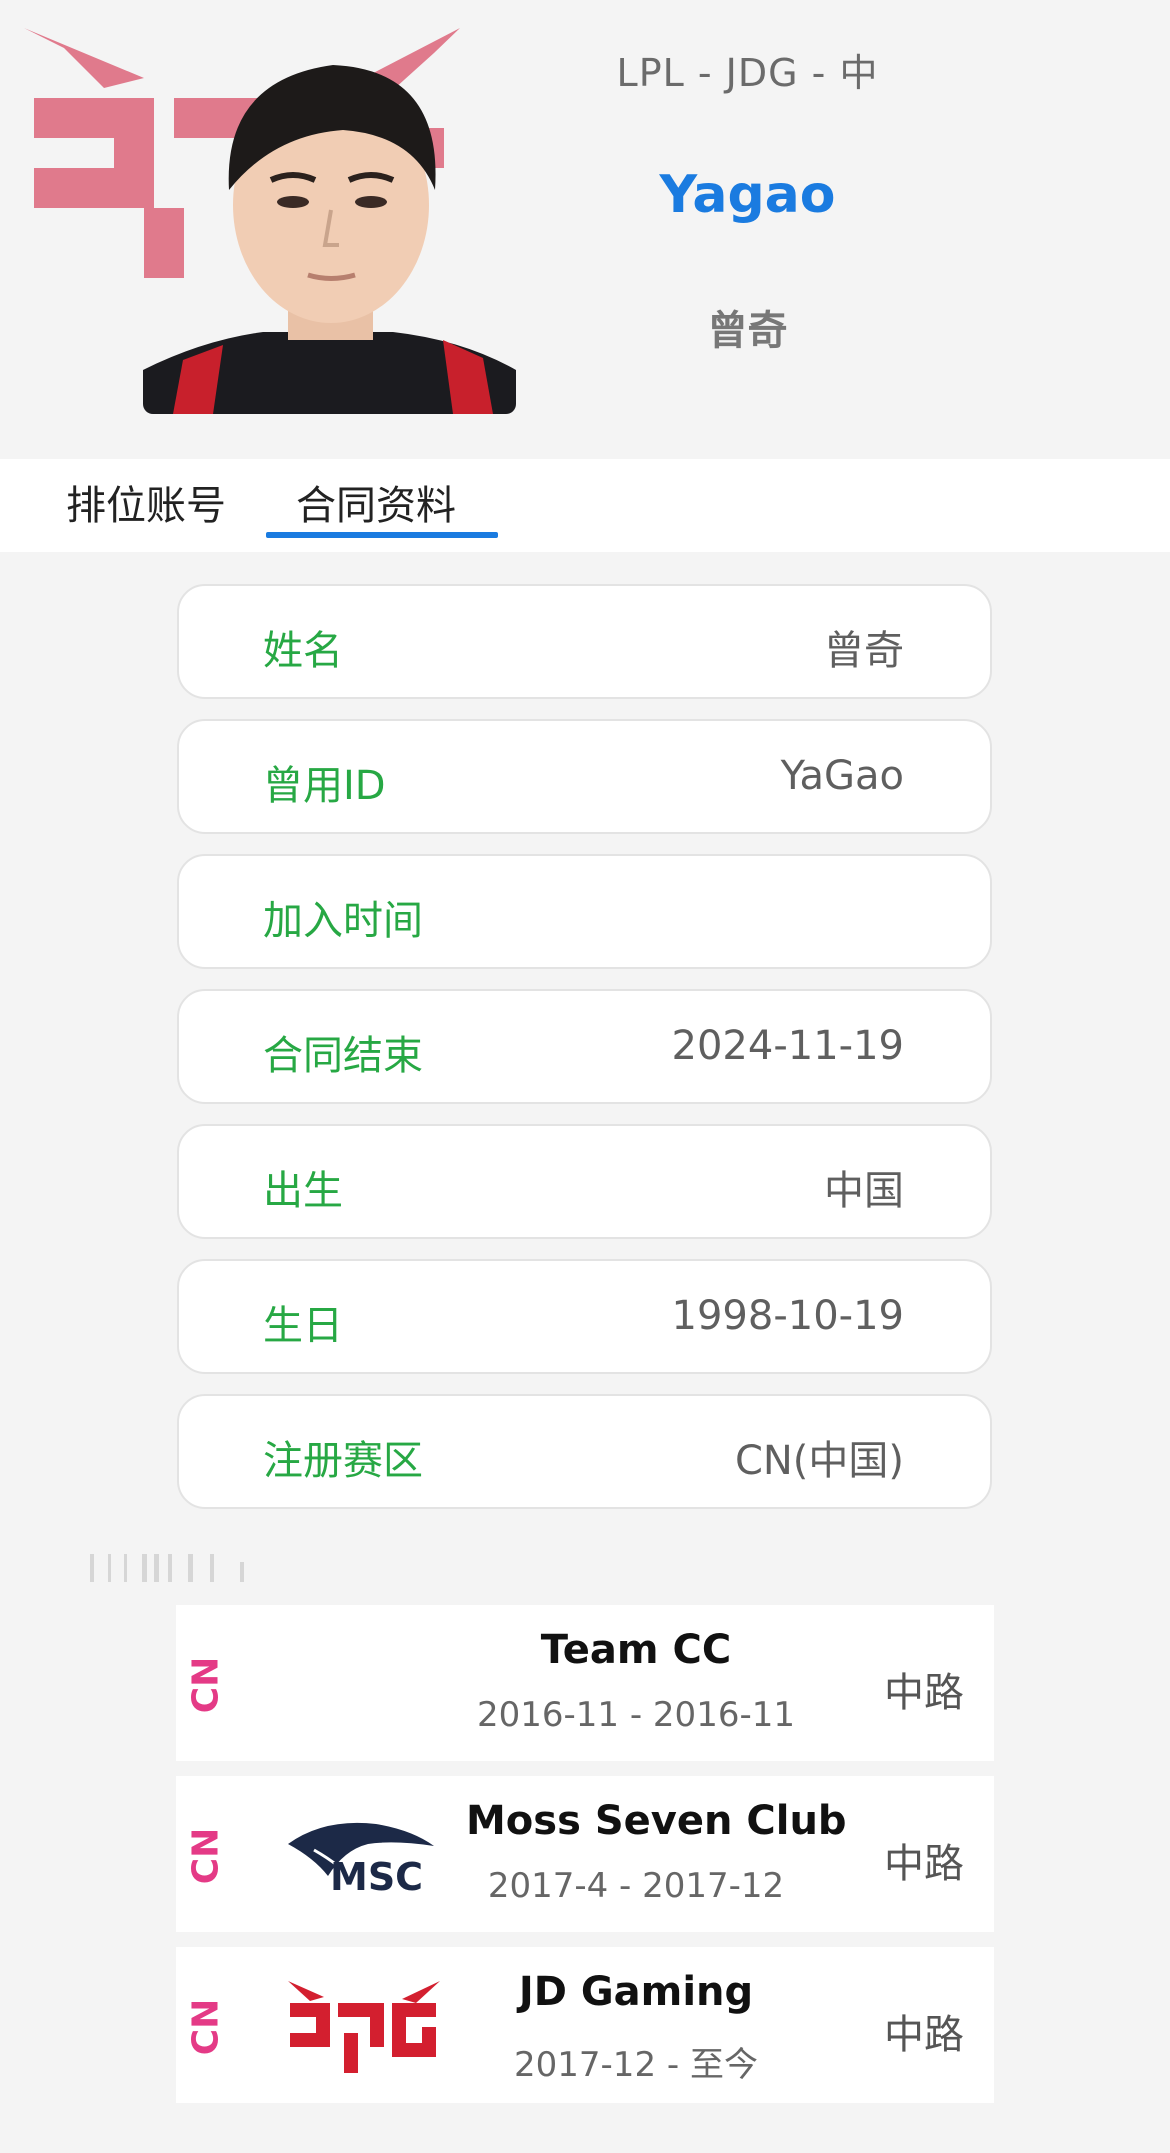  What do you see at coordinates (324, 786) in the screenshot?
I see `info-label: 曾用ID` at bounding box center [324, 786].